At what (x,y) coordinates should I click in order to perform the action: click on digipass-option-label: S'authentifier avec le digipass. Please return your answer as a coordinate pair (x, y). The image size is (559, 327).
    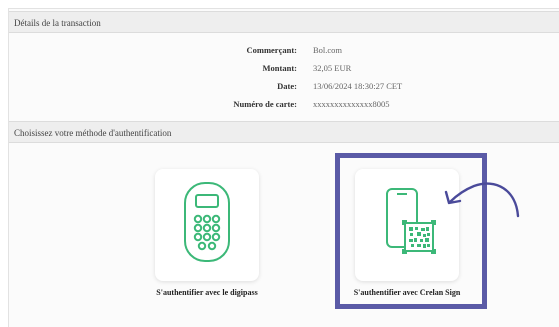
    Looking at the image, I should click on (207, 292).